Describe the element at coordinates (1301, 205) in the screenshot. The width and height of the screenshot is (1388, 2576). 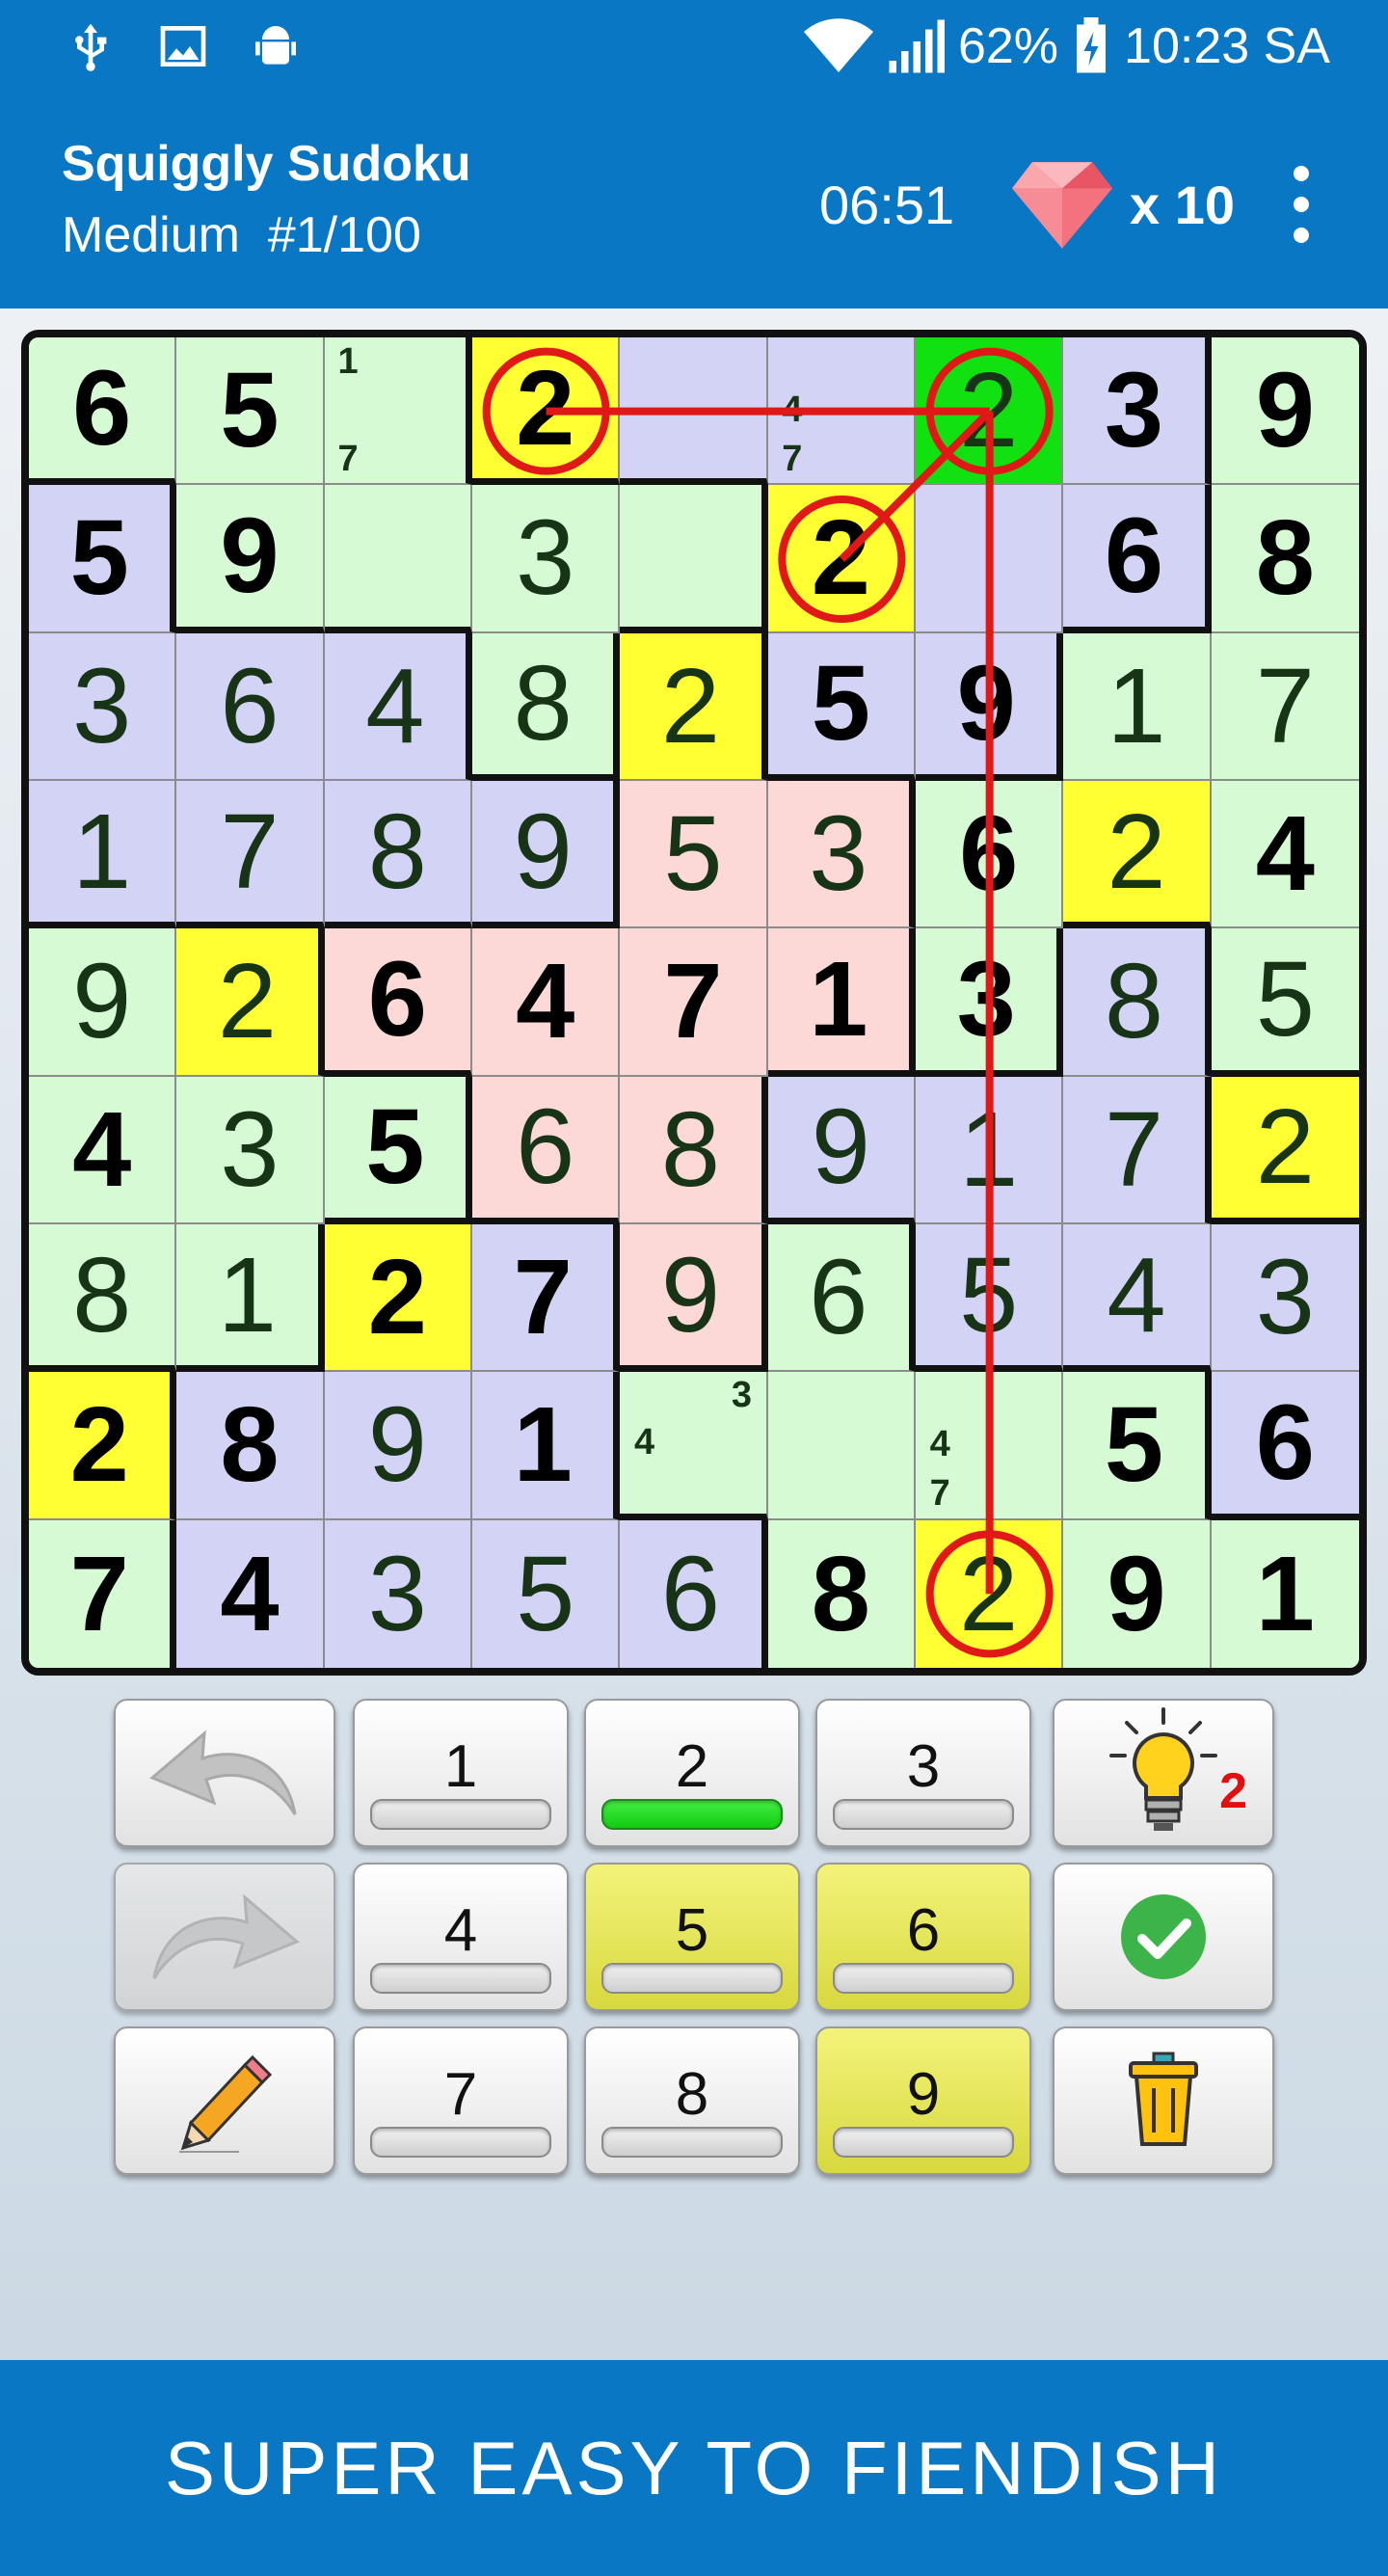
I see `more-vert-icon` at that location.